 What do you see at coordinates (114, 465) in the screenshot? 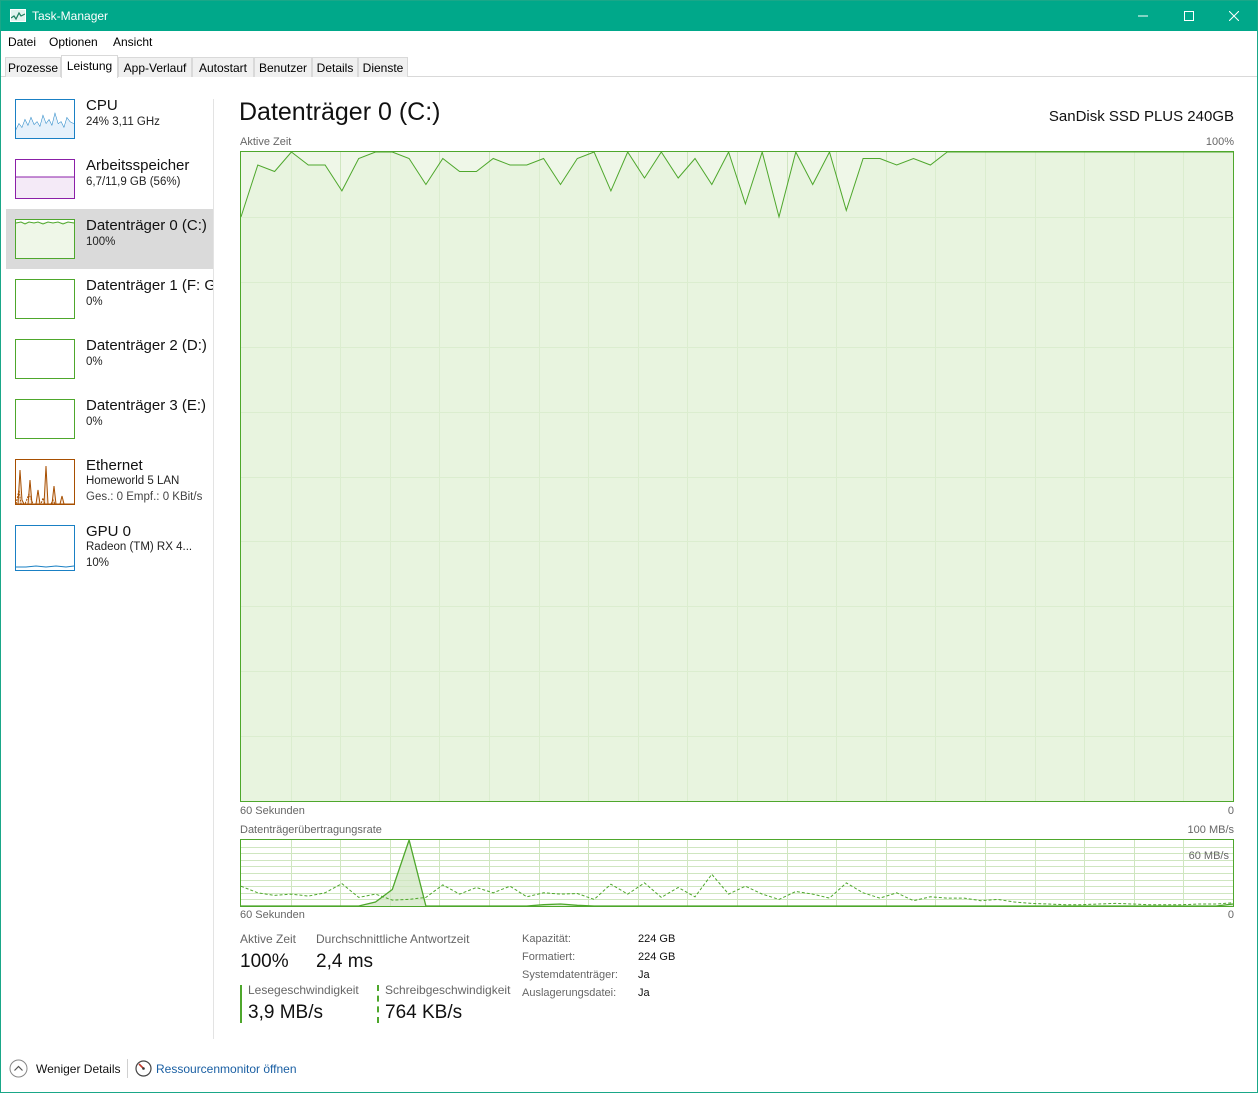
I see `sidebar-ethernet-title: Ethernet` at bounding box center [114, 465].